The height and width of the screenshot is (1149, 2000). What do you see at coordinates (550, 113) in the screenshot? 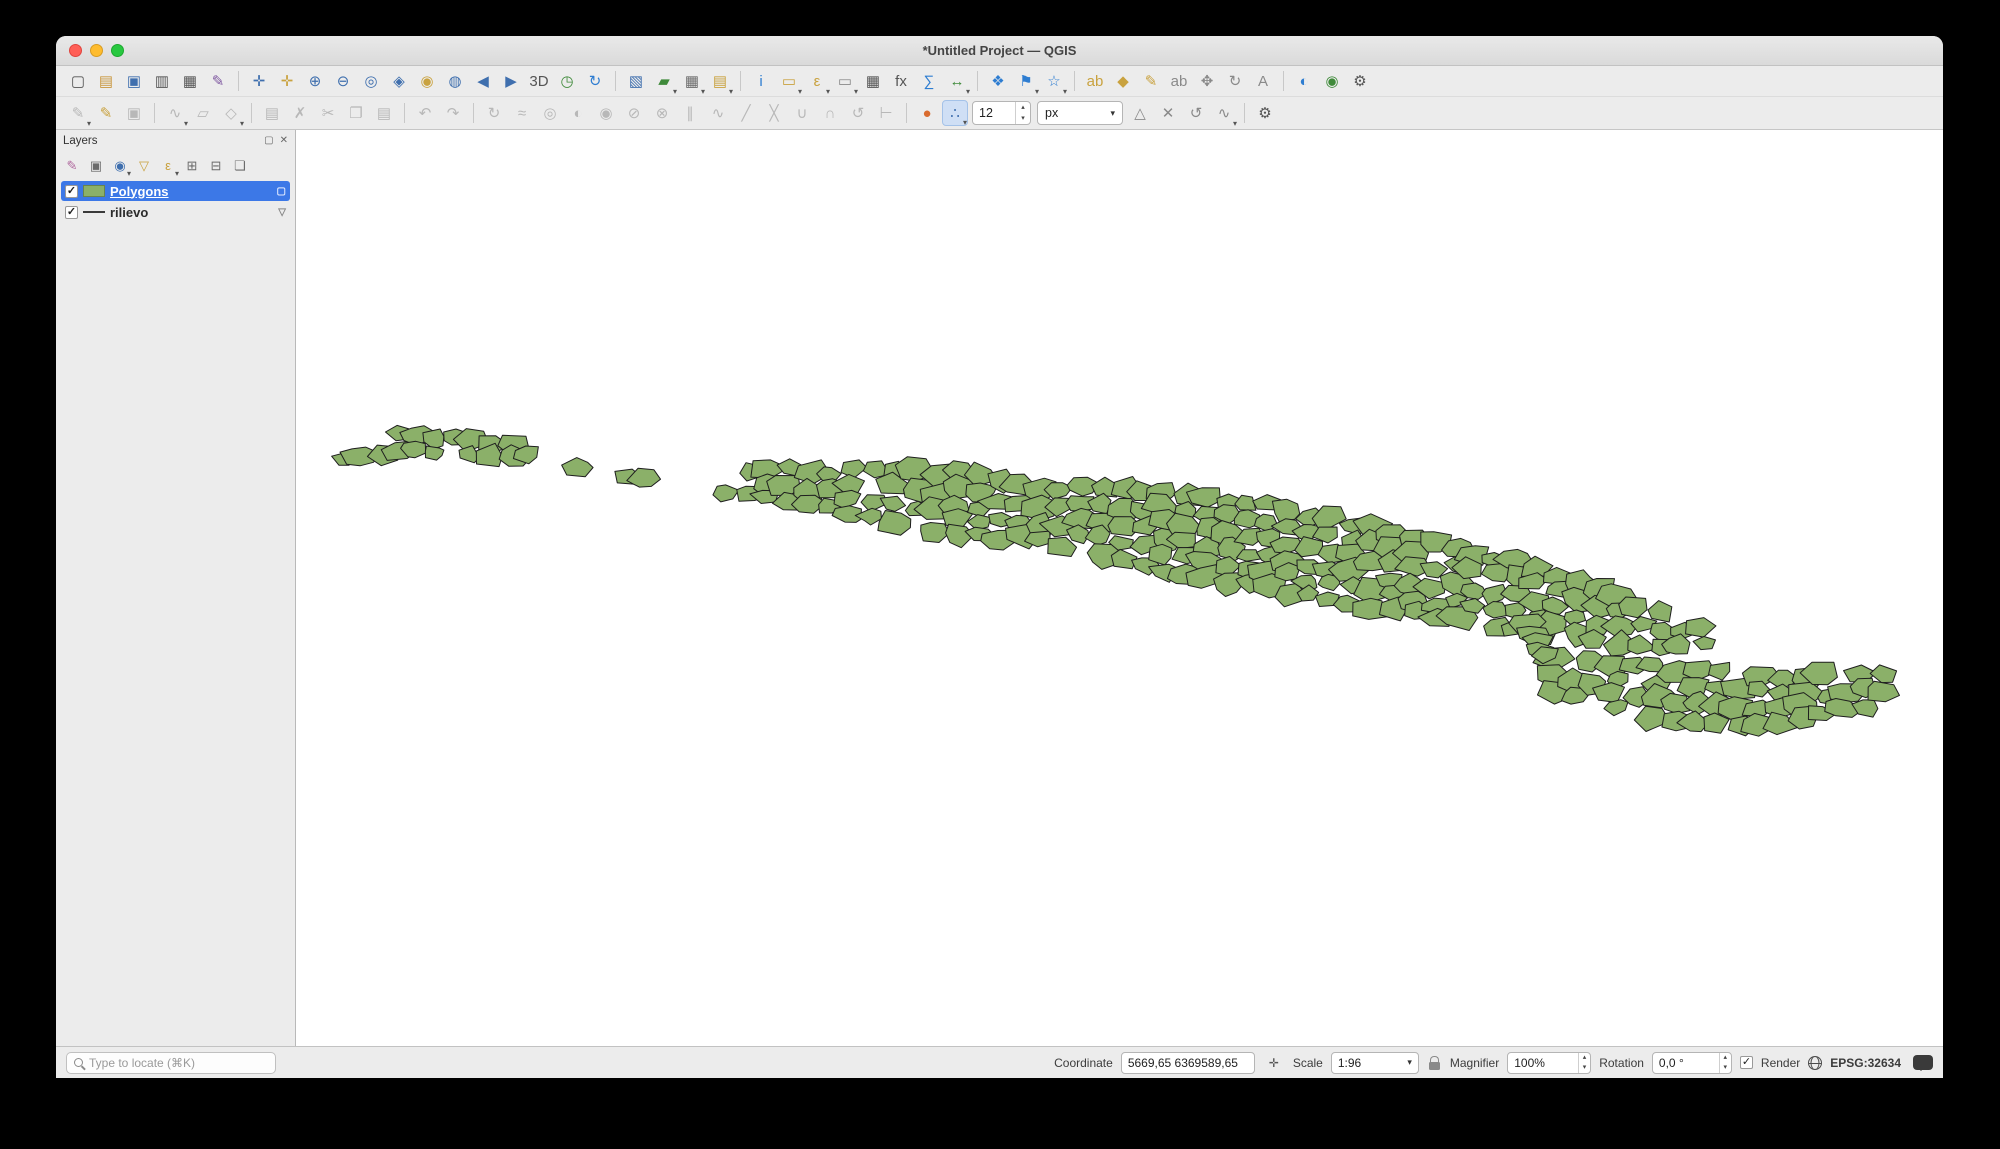
I see `add-ring-button: ◎` at bounding box center [550, 113].